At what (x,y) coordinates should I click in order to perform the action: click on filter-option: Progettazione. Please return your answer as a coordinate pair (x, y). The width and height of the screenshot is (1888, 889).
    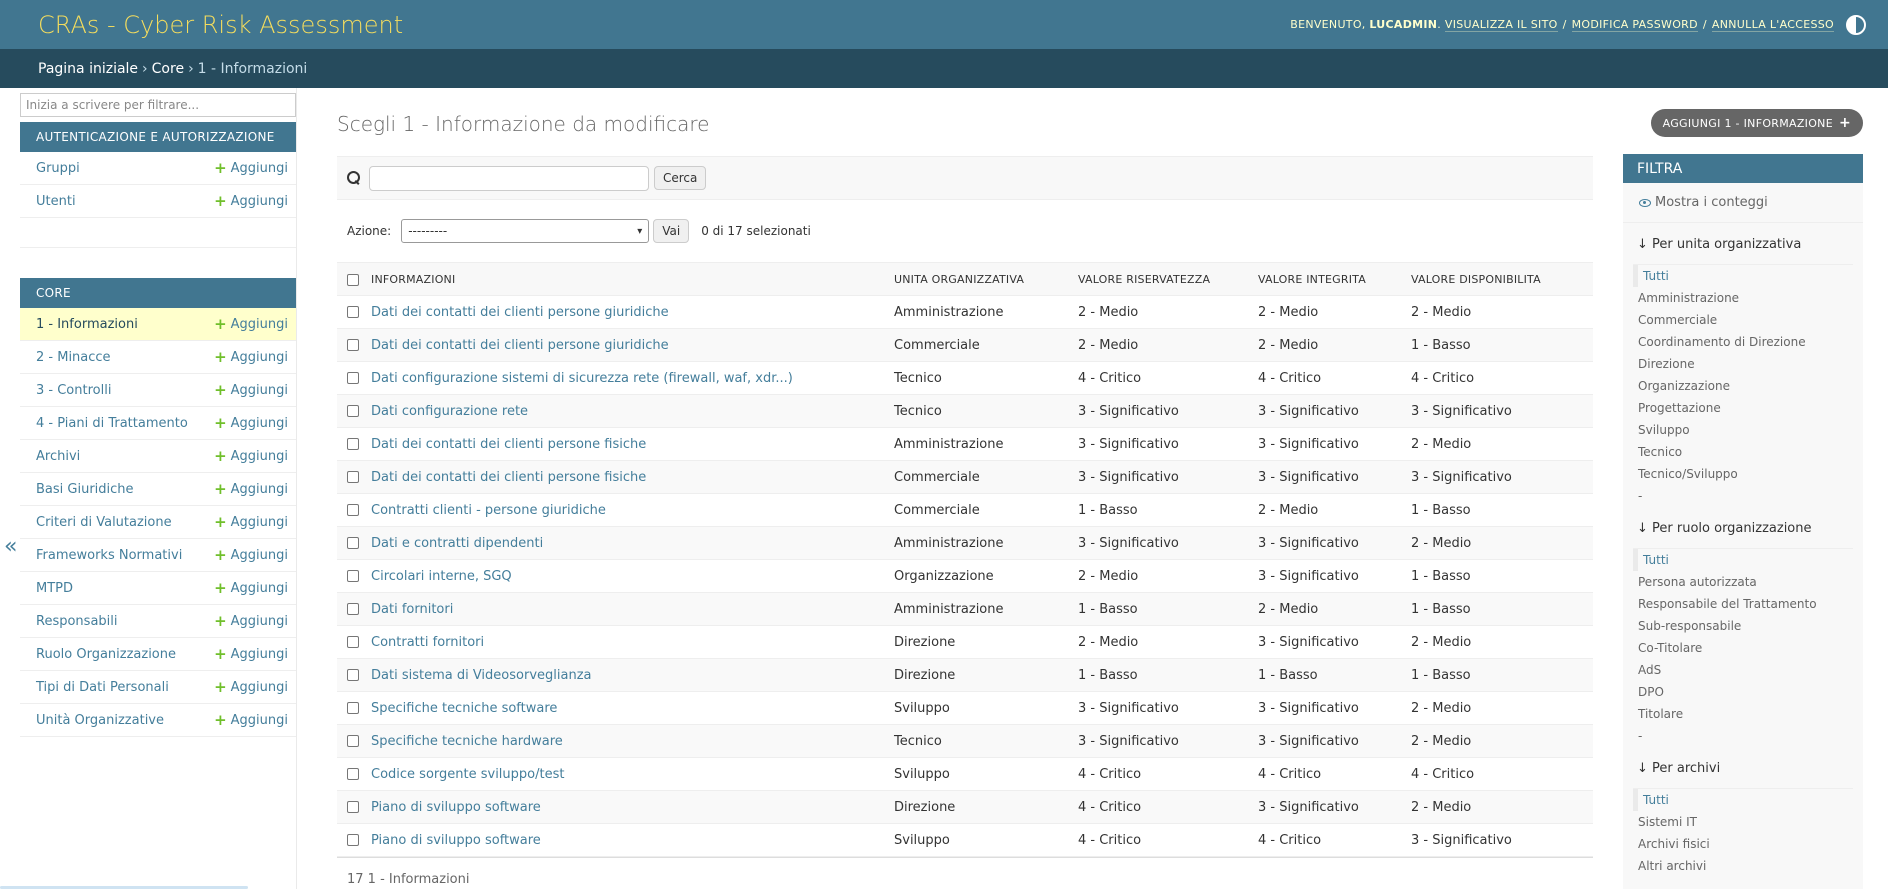
    Looking at the image, I should click on (1743, 408).